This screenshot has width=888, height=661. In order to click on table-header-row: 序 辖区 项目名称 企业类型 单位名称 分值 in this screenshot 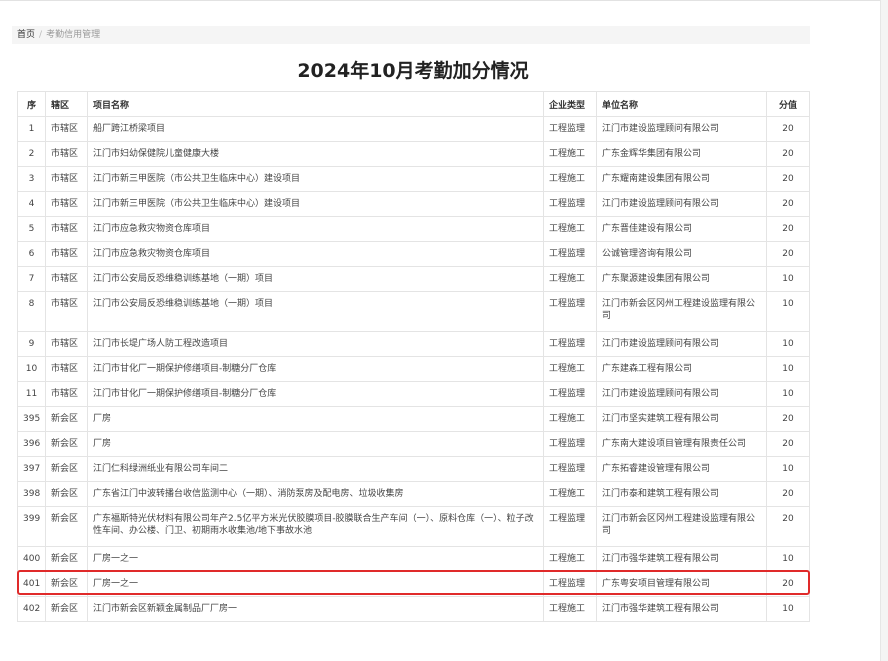, I will do `click(413, 104)`.